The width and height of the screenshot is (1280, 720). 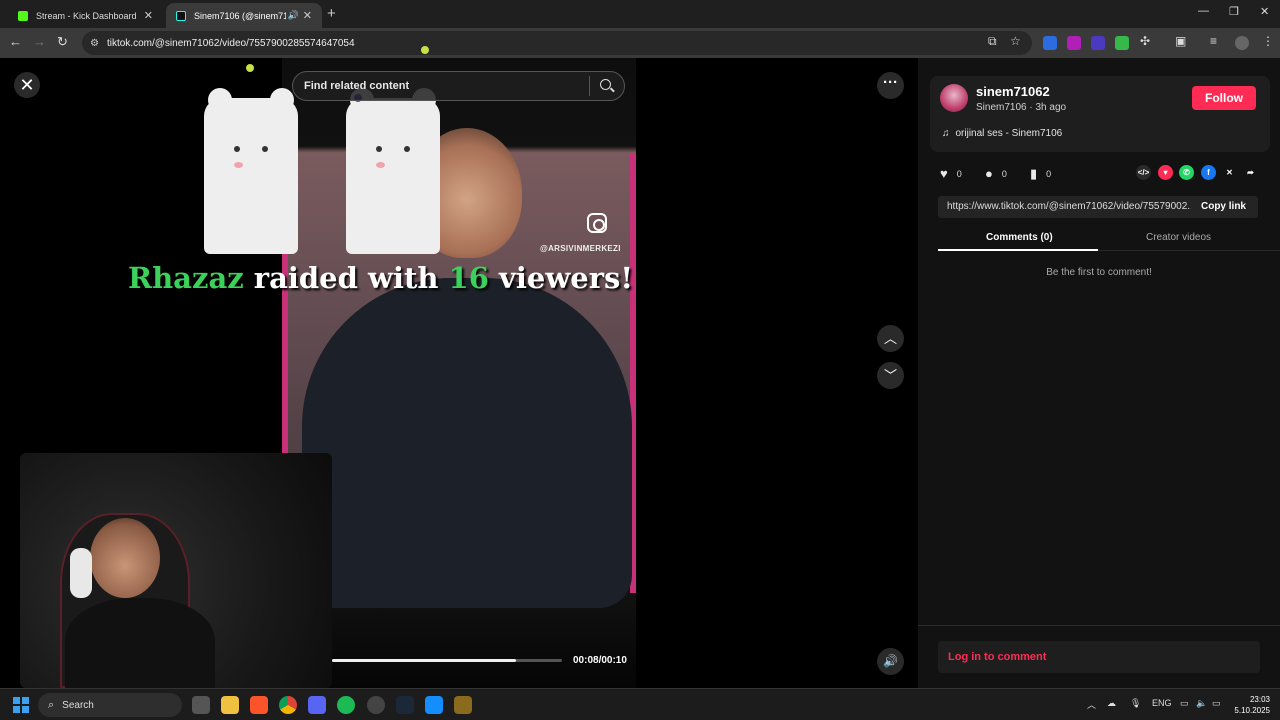 What do you see at coordinates (890, 661) in the screenshot?
I see `volume-icon: 🔊` at bounding box center [890, 661].